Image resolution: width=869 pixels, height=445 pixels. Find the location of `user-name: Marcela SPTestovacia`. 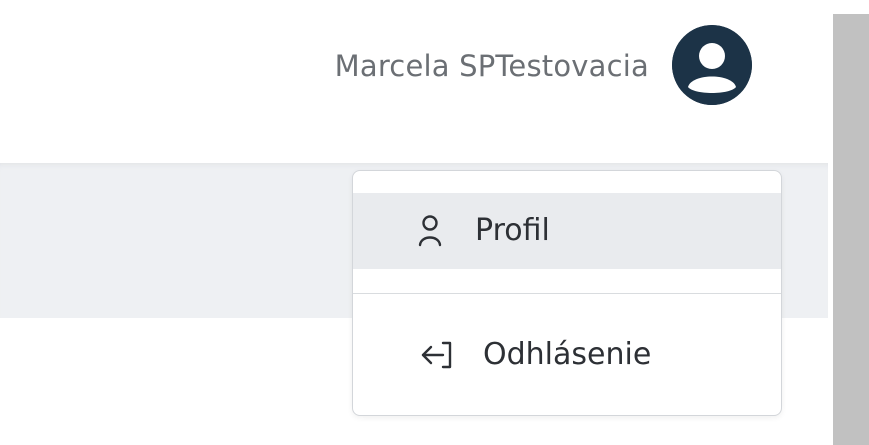

user-name: Marcela SPTestovacia is located at coordinates (492, 66).